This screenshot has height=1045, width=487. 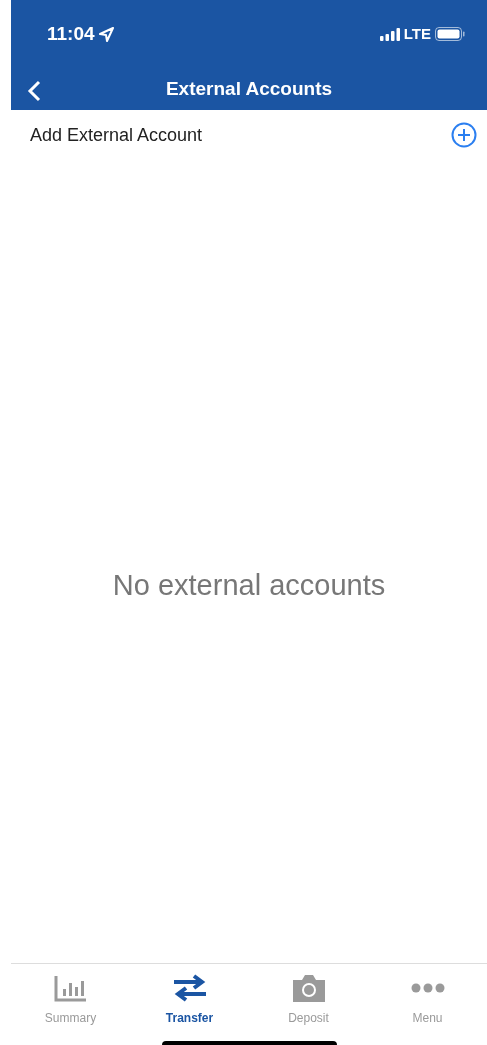 I want to click on location-icon, so click(x=106, y=34).